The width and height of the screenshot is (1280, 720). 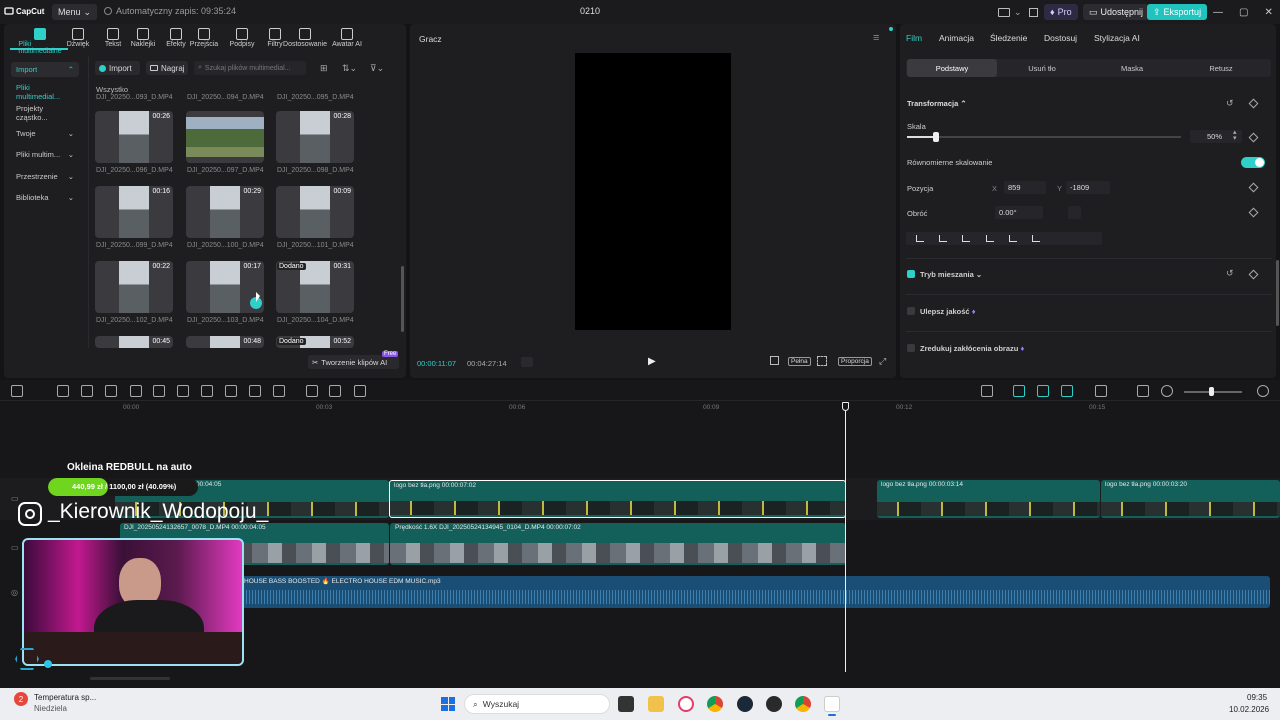 I want to click on close-icon: ✕, so click(x=1268, y=12).